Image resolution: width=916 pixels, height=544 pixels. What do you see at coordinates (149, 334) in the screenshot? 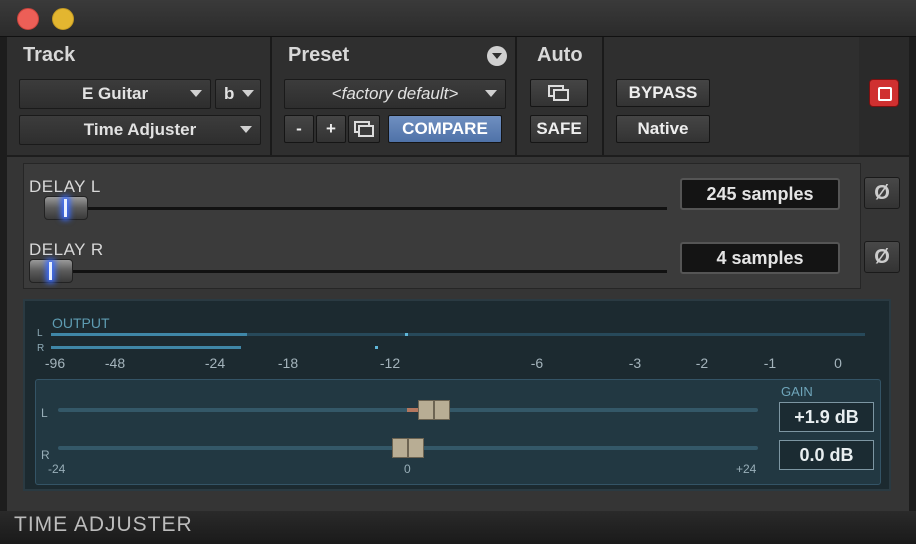
I see `meter-left-level` at bounding box center [149, 334].